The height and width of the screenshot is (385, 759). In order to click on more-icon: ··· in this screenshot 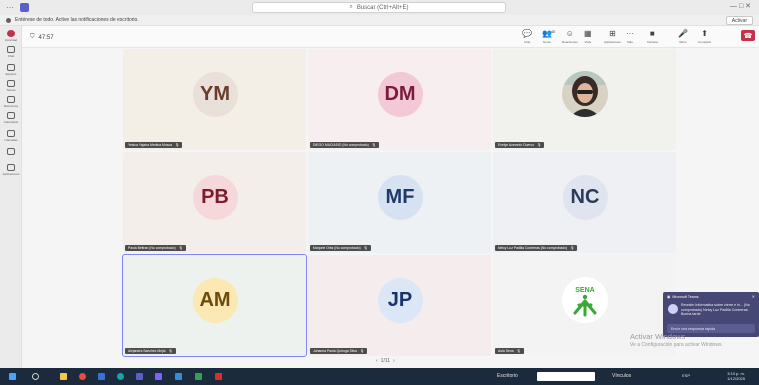, I will do `click(630, 33)`.